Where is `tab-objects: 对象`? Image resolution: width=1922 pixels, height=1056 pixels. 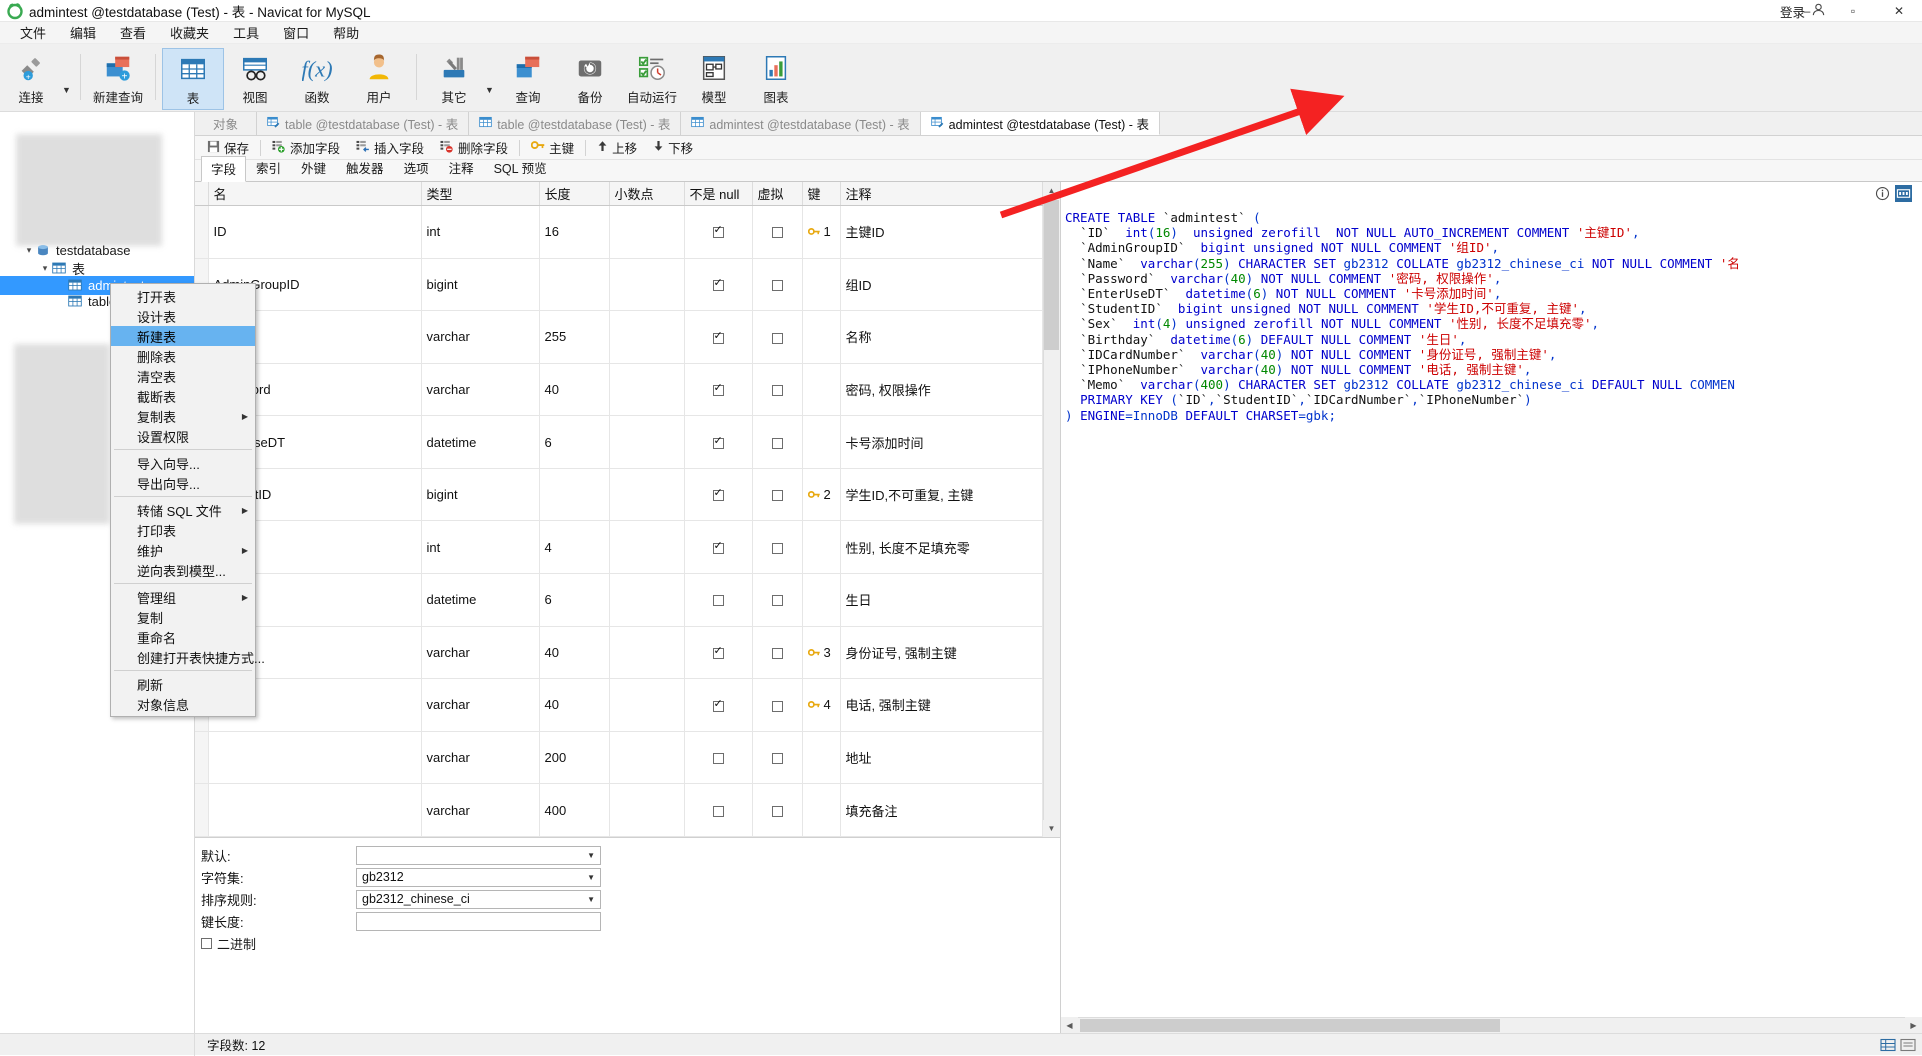 tab-objects: 对象 is located at coordinates (226, 123).